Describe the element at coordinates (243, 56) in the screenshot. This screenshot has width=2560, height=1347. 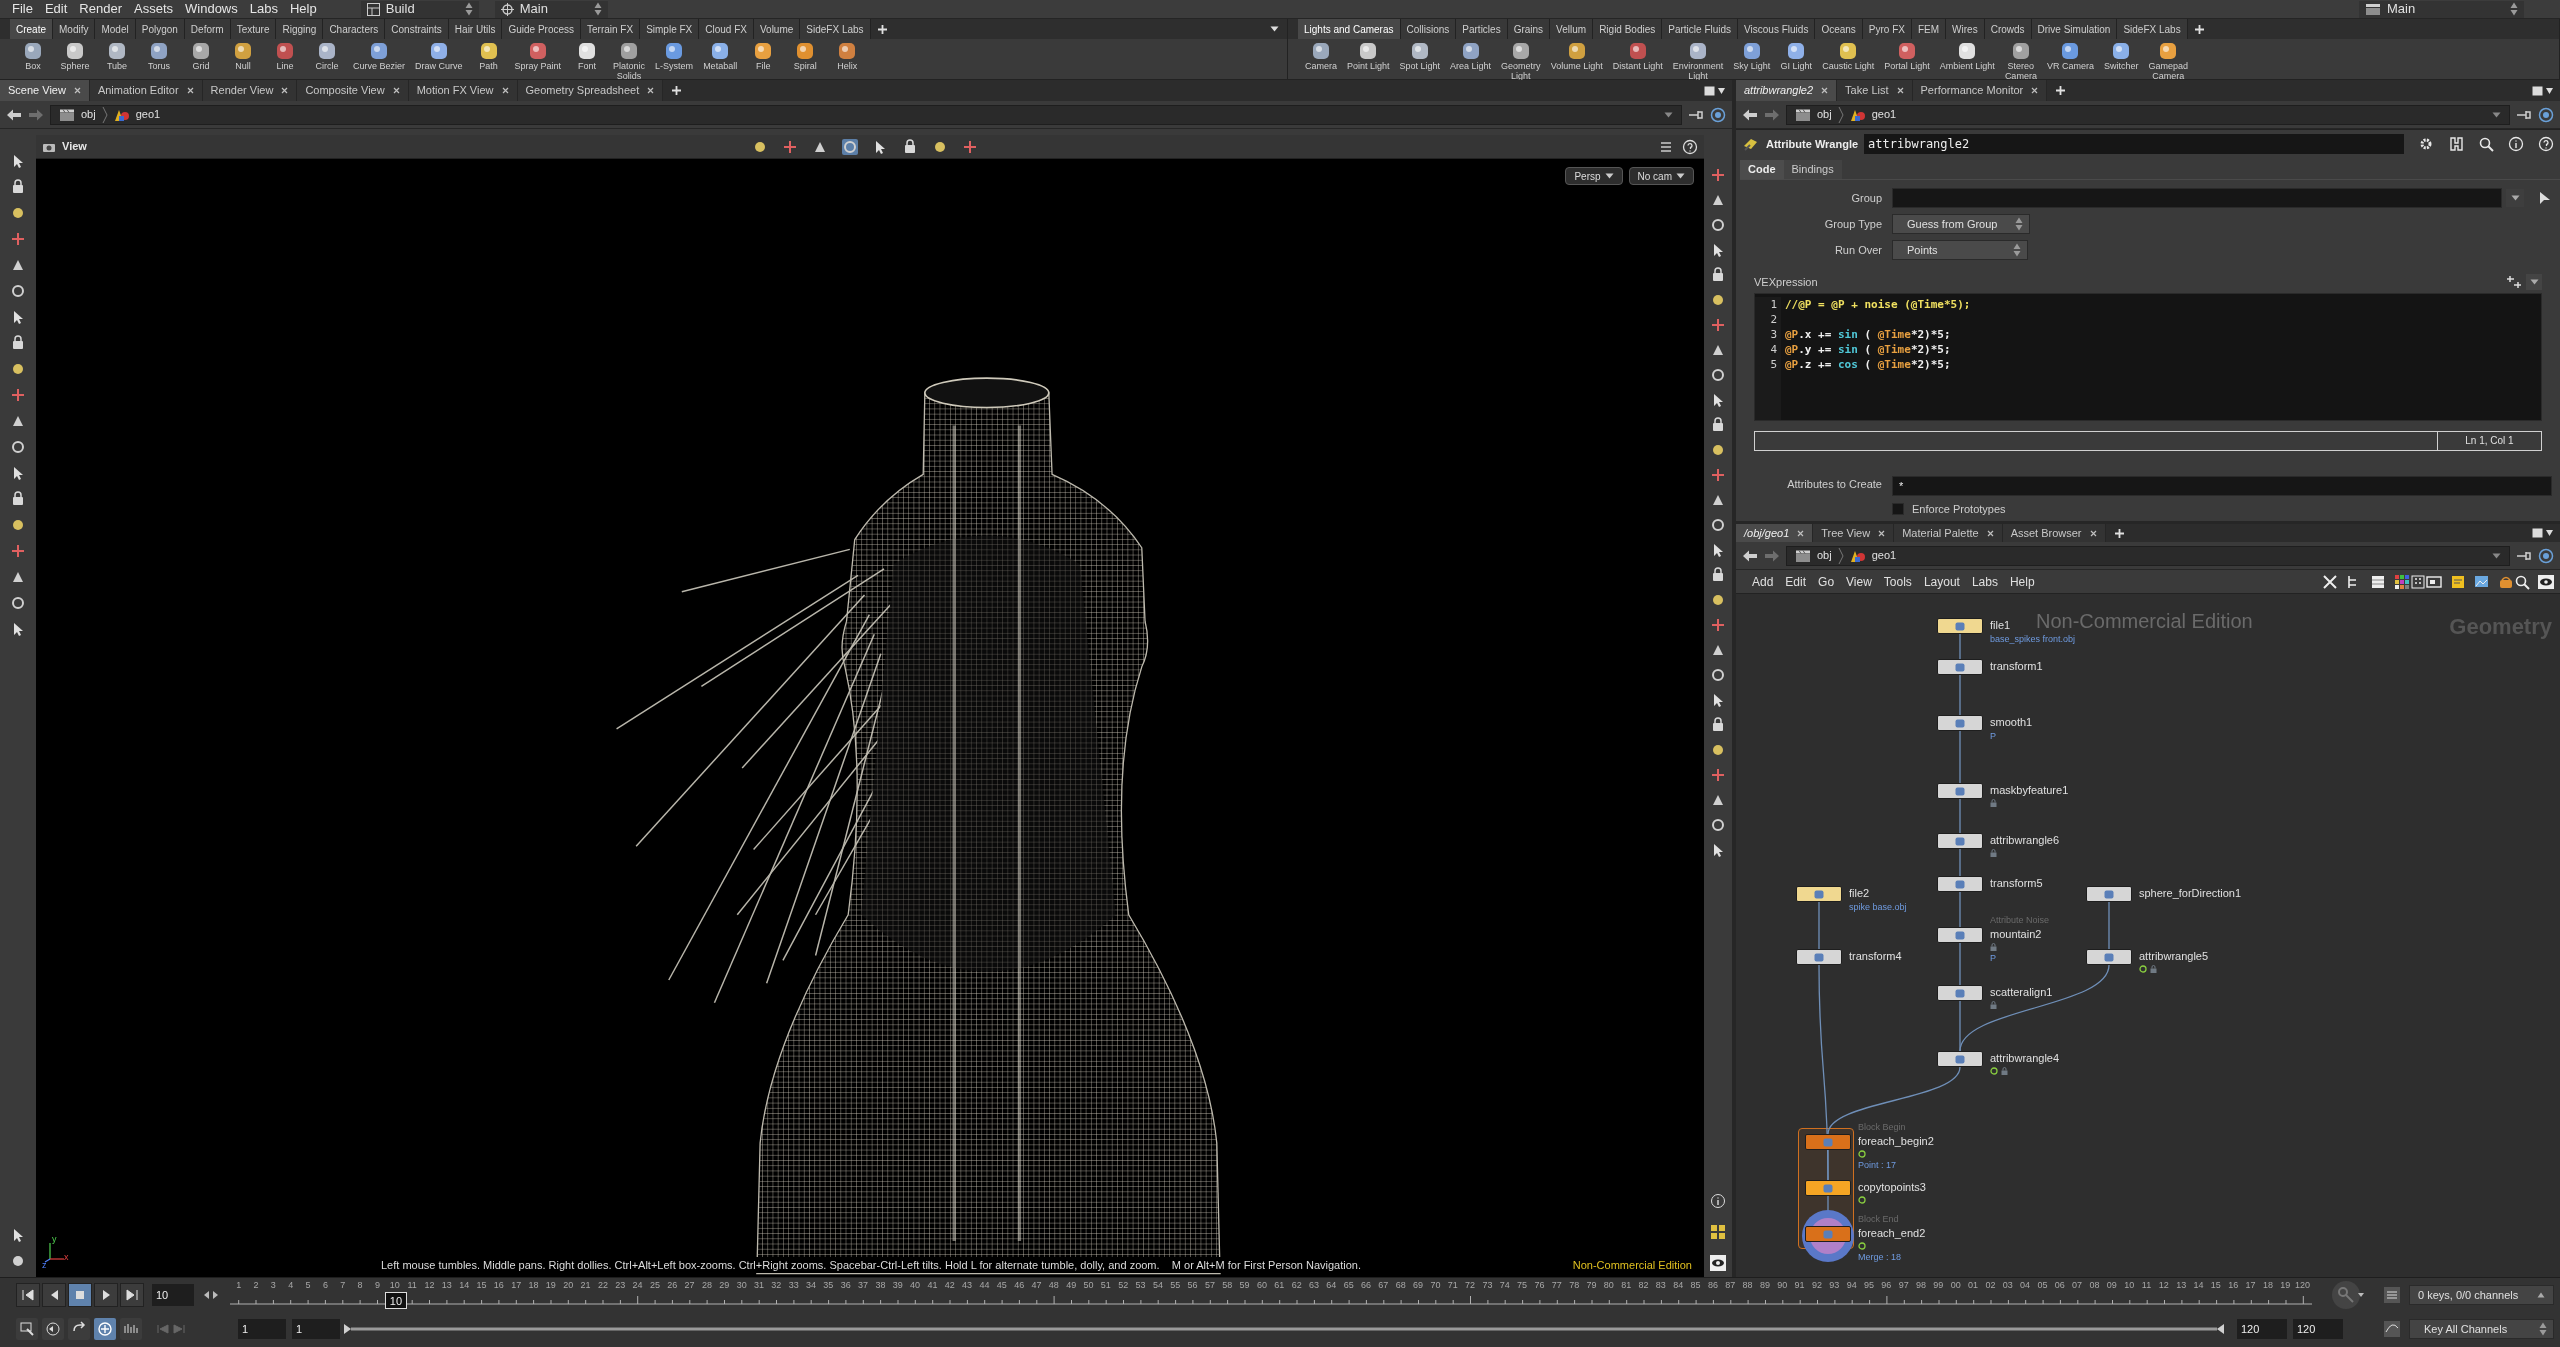
I see `shelf-tool-button: Null` at that location.